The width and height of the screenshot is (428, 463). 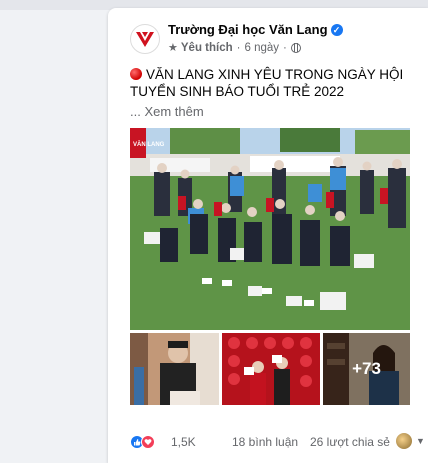 I want to click on page-name: Trường Đại học Văn Lang ✓, so click(x=255, y=29).